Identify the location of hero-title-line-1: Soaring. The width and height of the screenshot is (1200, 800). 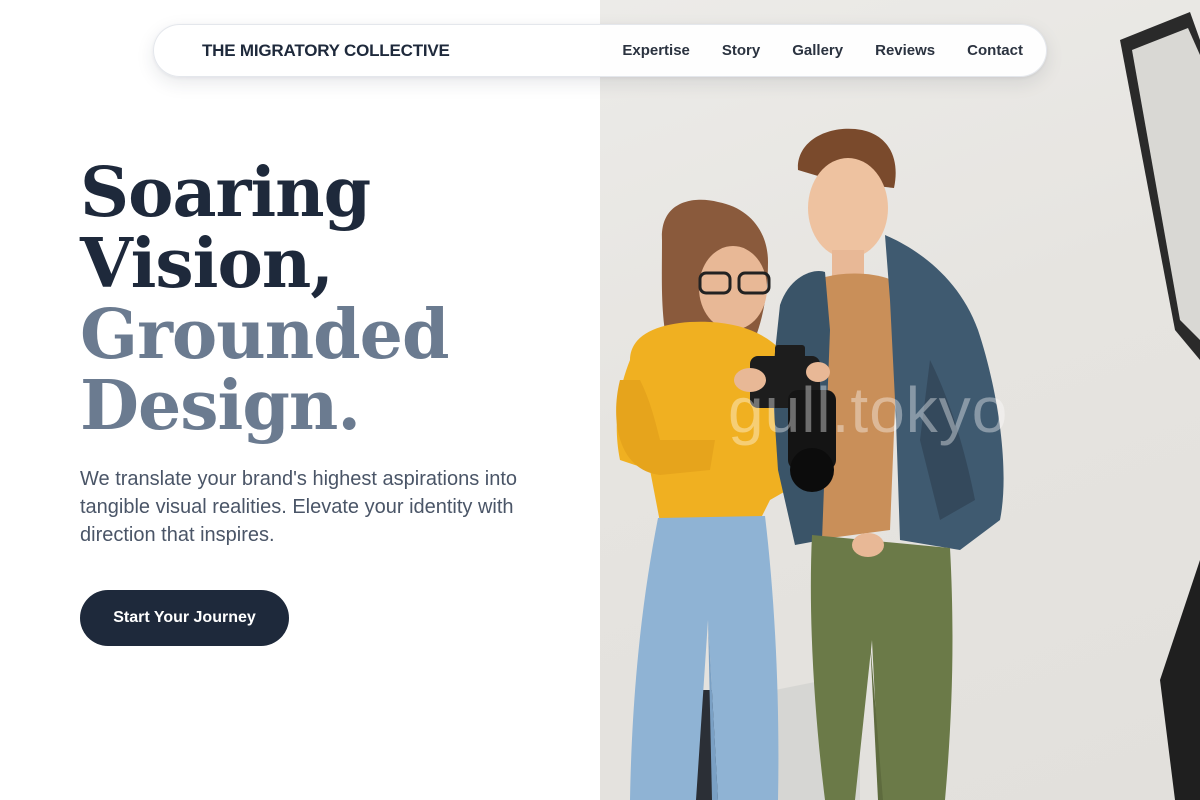
(225, 193).